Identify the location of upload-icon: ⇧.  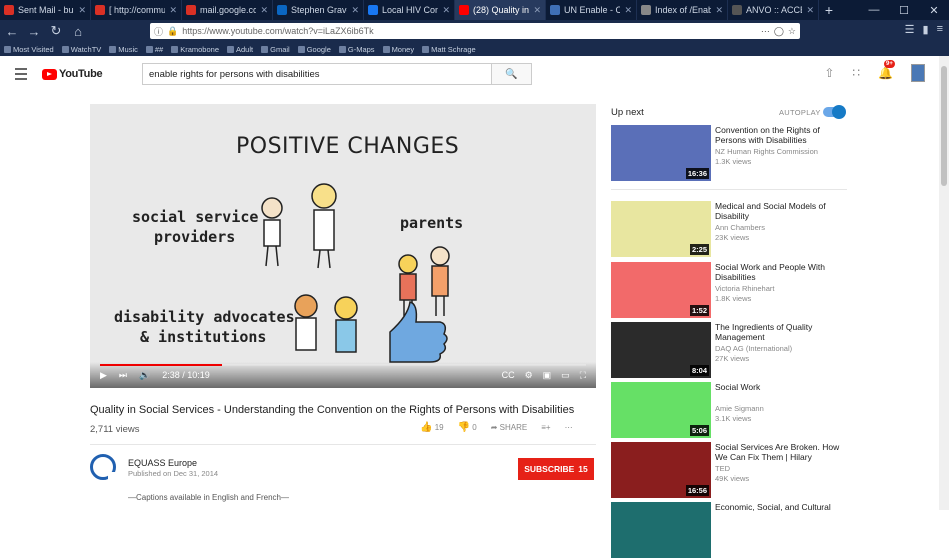
(829, 73).